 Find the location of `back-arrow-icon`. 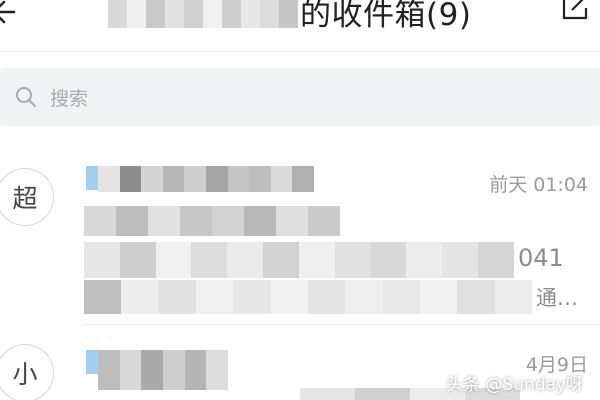

back-arrow-icon is located at coordinates (13, 16).